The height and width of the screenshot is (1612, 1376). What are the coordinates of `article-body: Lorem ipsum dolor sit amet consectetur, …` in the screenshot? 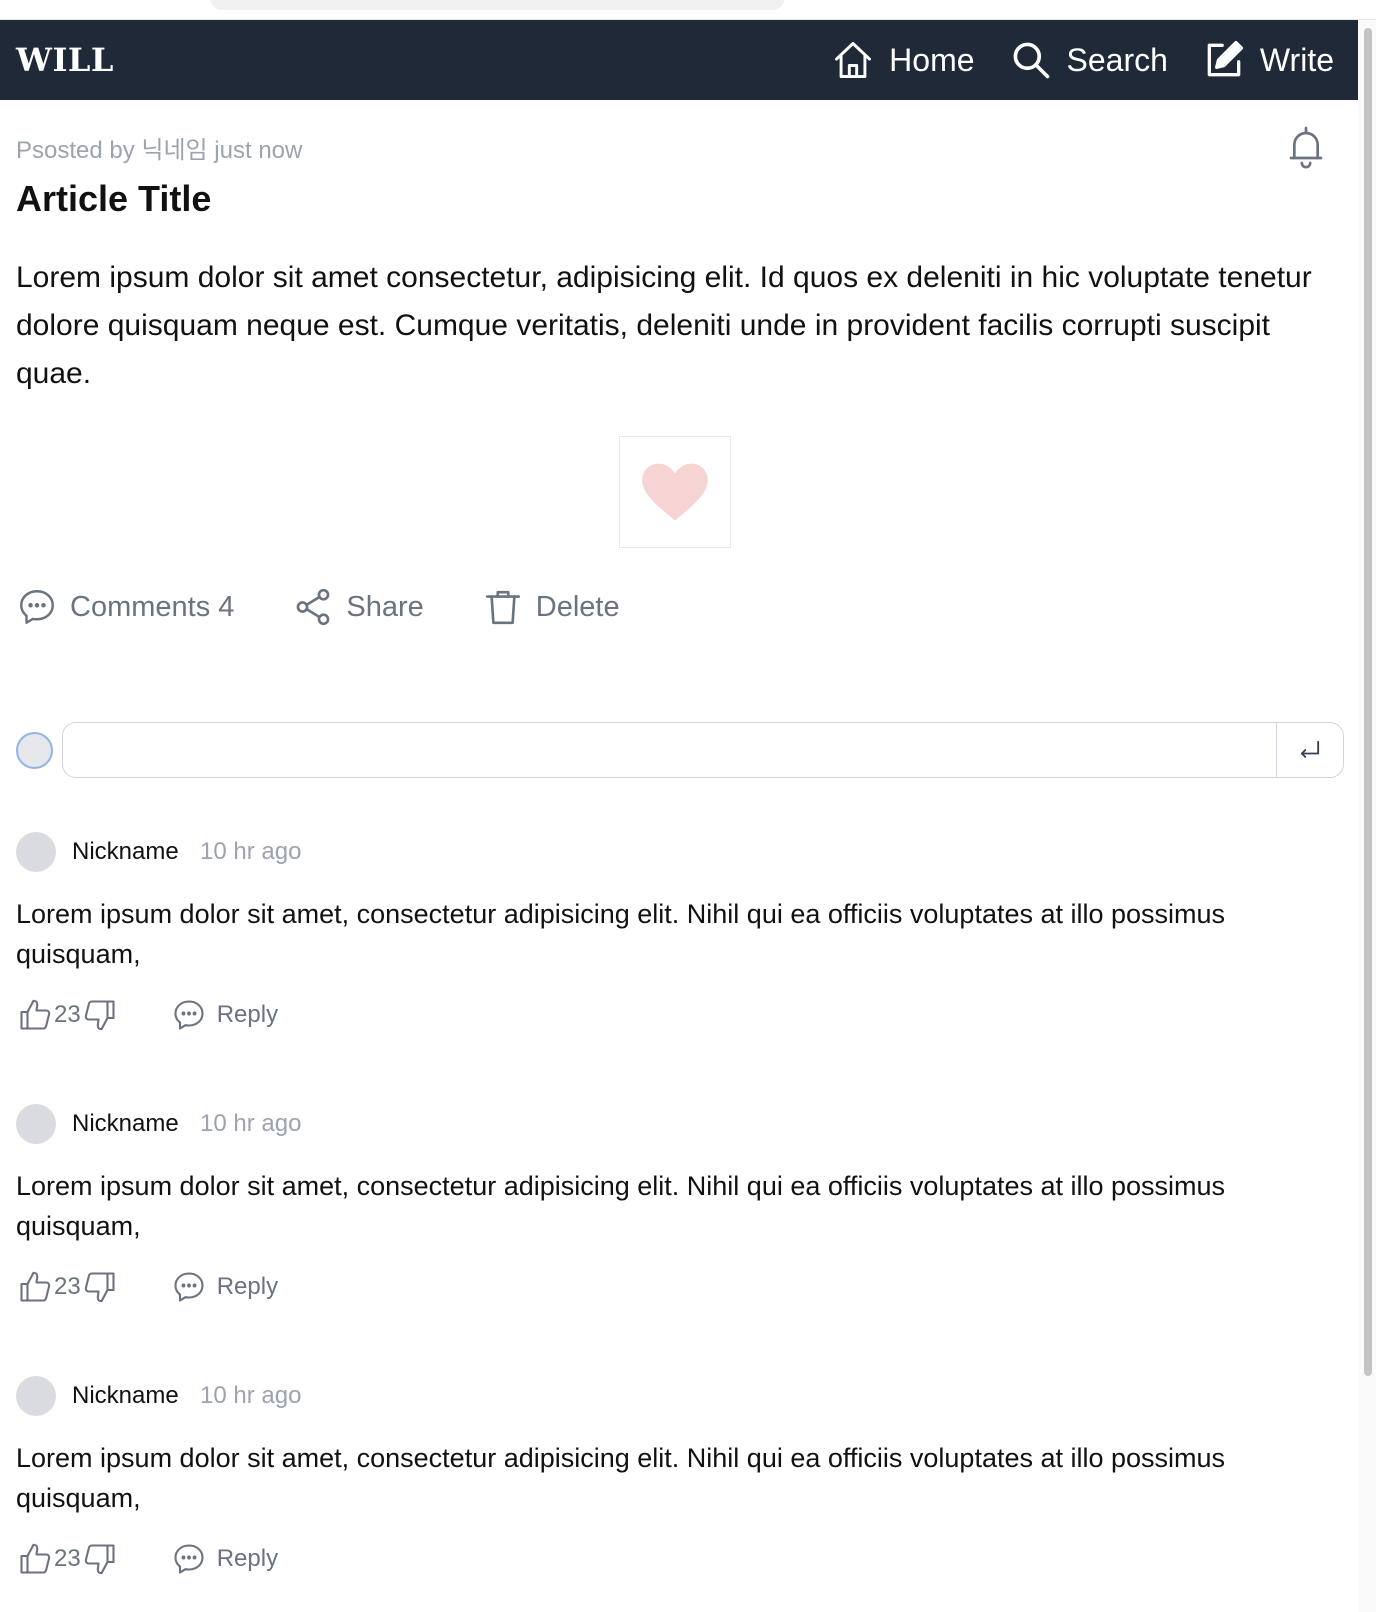 It's located at (664, 325).